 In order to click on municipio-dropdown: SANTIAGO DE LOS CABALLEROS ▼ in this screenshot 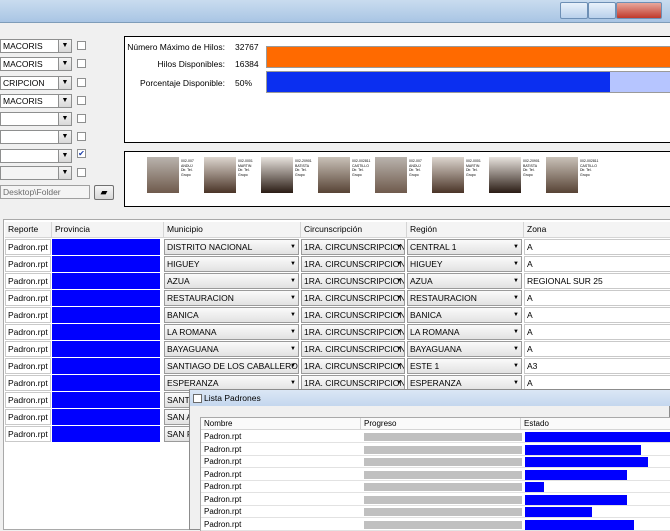, I will do `click(231, 366)`.